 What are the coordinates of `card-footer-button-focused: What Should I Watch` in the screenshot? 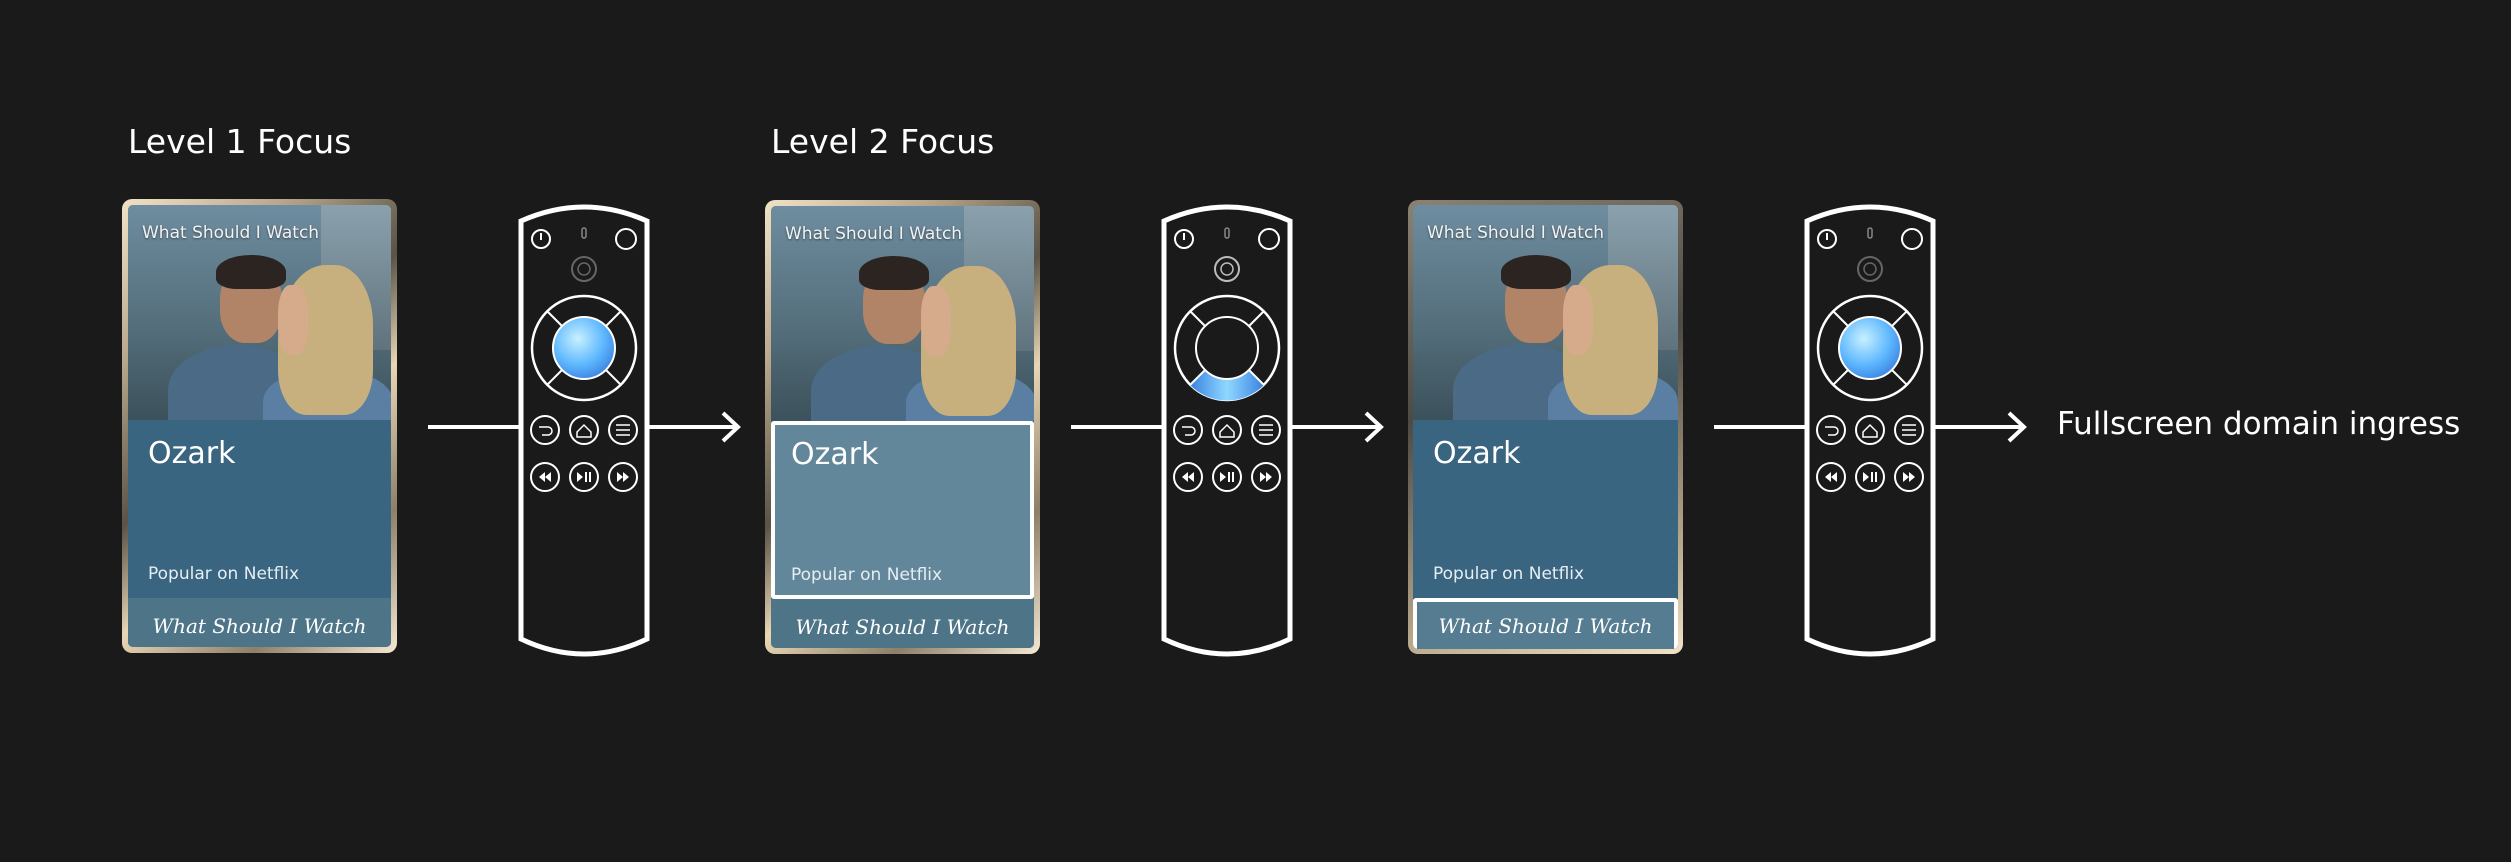 It's located at (1545, 623).